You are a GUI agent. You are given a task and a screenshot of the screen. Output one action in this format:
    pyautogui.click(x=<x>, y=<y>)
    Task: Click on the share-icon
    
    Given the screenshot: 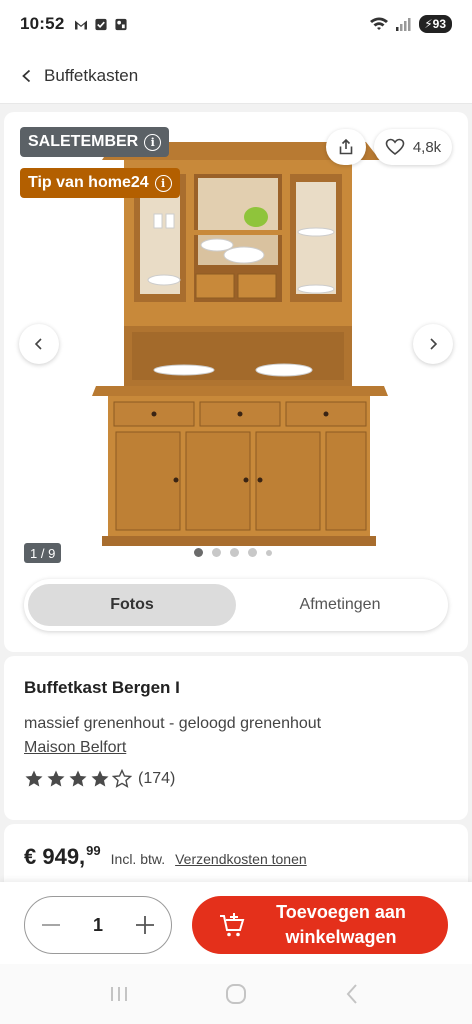 What is the action you would take?
    pyautogui.click(x=346, y=146)
    